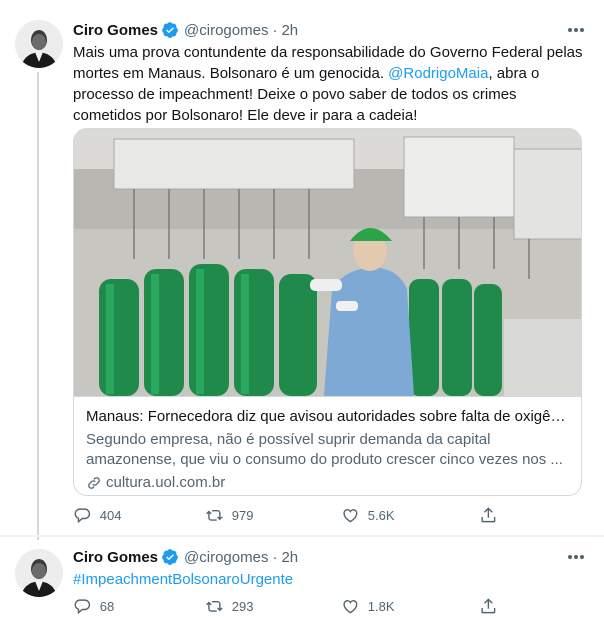 This screenshot has width=604, height=632. What do you see at coordinates (183, 579) in the screenshot?
I see `hashtag-link: #ImpeachmentBolsonaroUrgente` at bounding box center [183, 579].